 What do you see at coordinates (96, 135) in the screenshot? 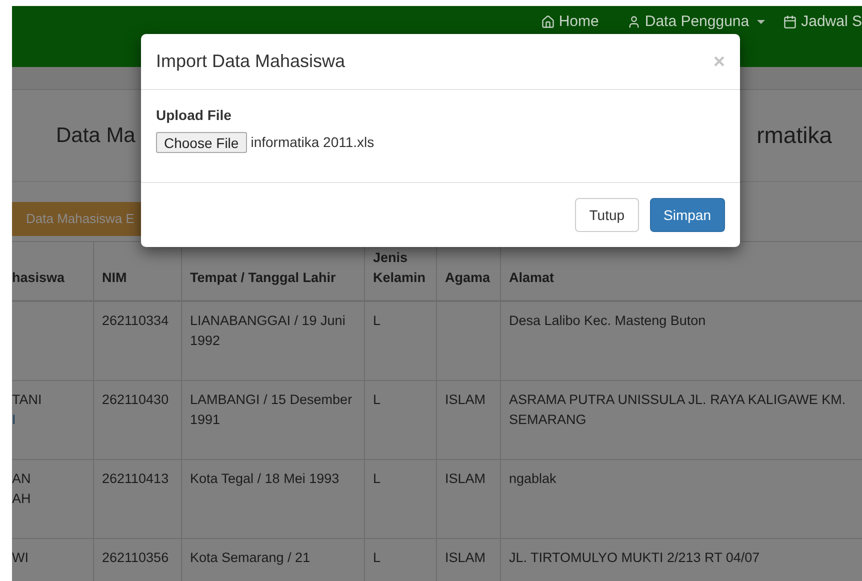
I see `page-heading: Data Ma` at bounding box center [96, 135].